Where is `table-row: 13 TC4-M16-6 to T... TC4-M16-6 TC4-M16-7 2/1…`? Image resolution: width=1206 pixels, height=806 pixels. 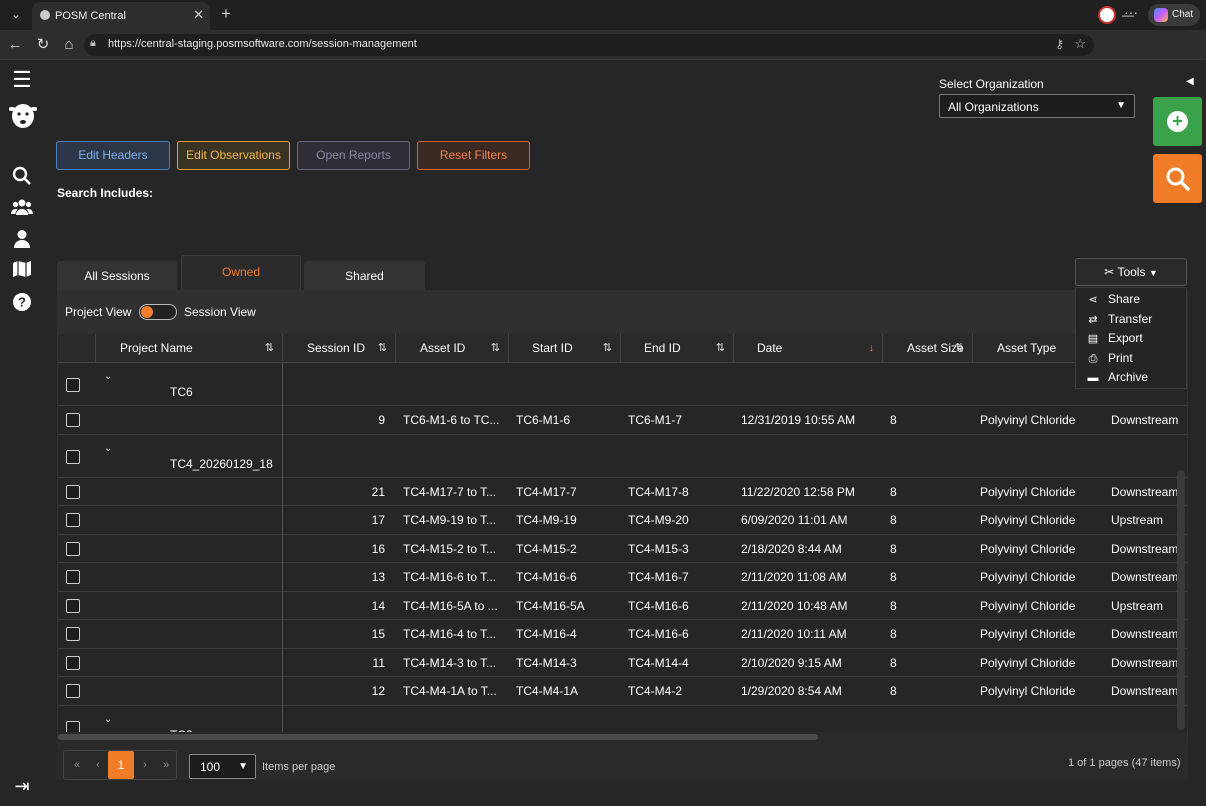
table-row: 13 TC4-M16-6 to T... TC4-M16-6 TC4-M16-7 2/1… is located at coordinates (622, 577).